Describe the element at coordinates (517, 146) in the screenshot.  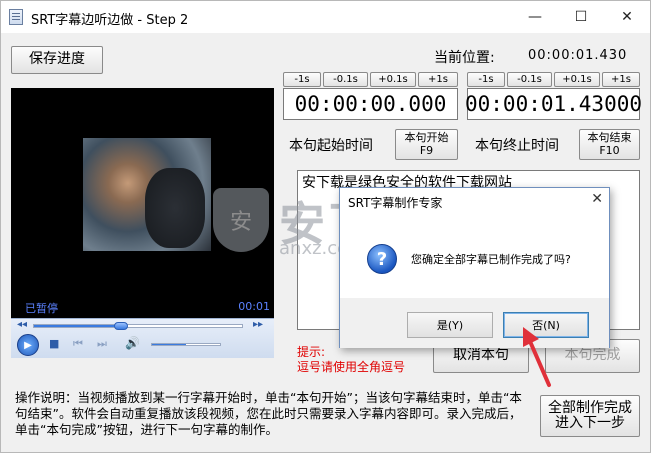
I see `end-time-label: 本句终止时间` at that location.